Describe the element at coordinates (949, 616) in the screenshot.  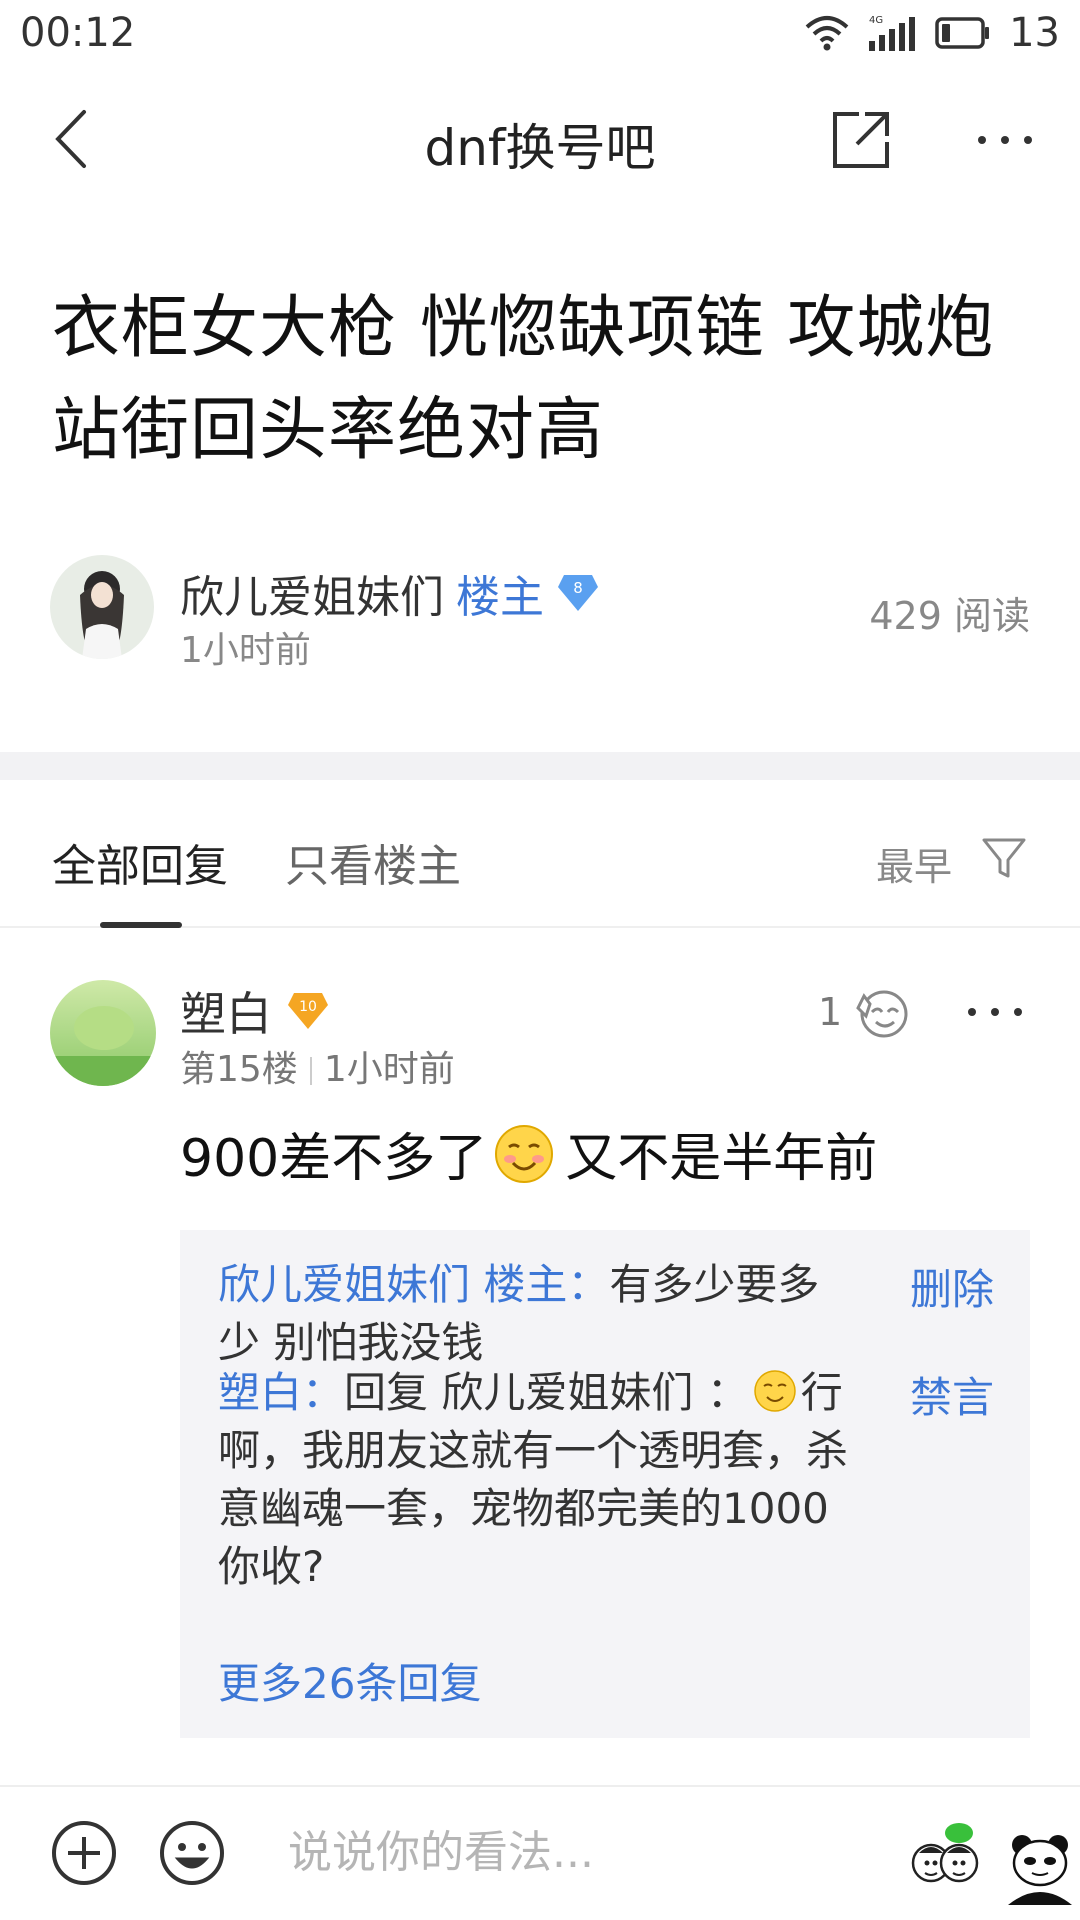
I see `read-count: 429 阅读` at that location.